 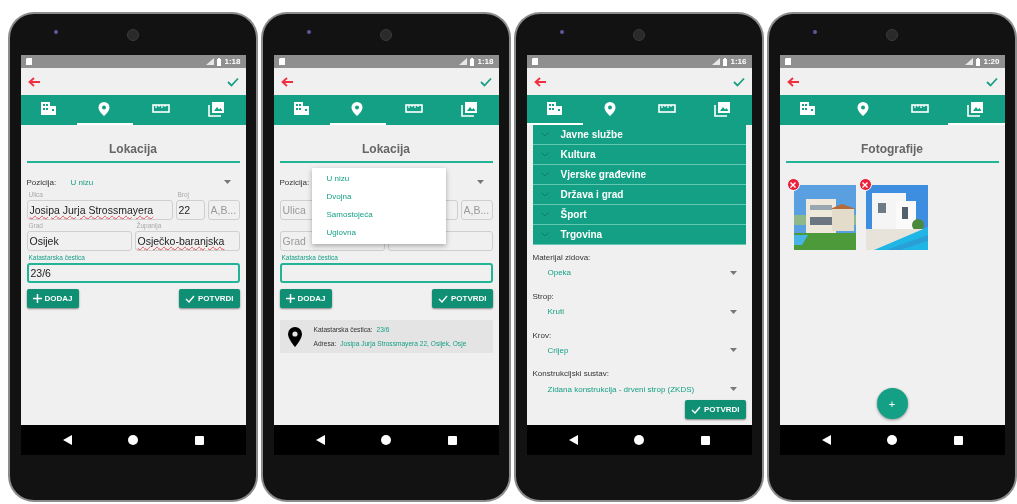 I want to click on field-label: Strop:, so click(x=543, y=296).